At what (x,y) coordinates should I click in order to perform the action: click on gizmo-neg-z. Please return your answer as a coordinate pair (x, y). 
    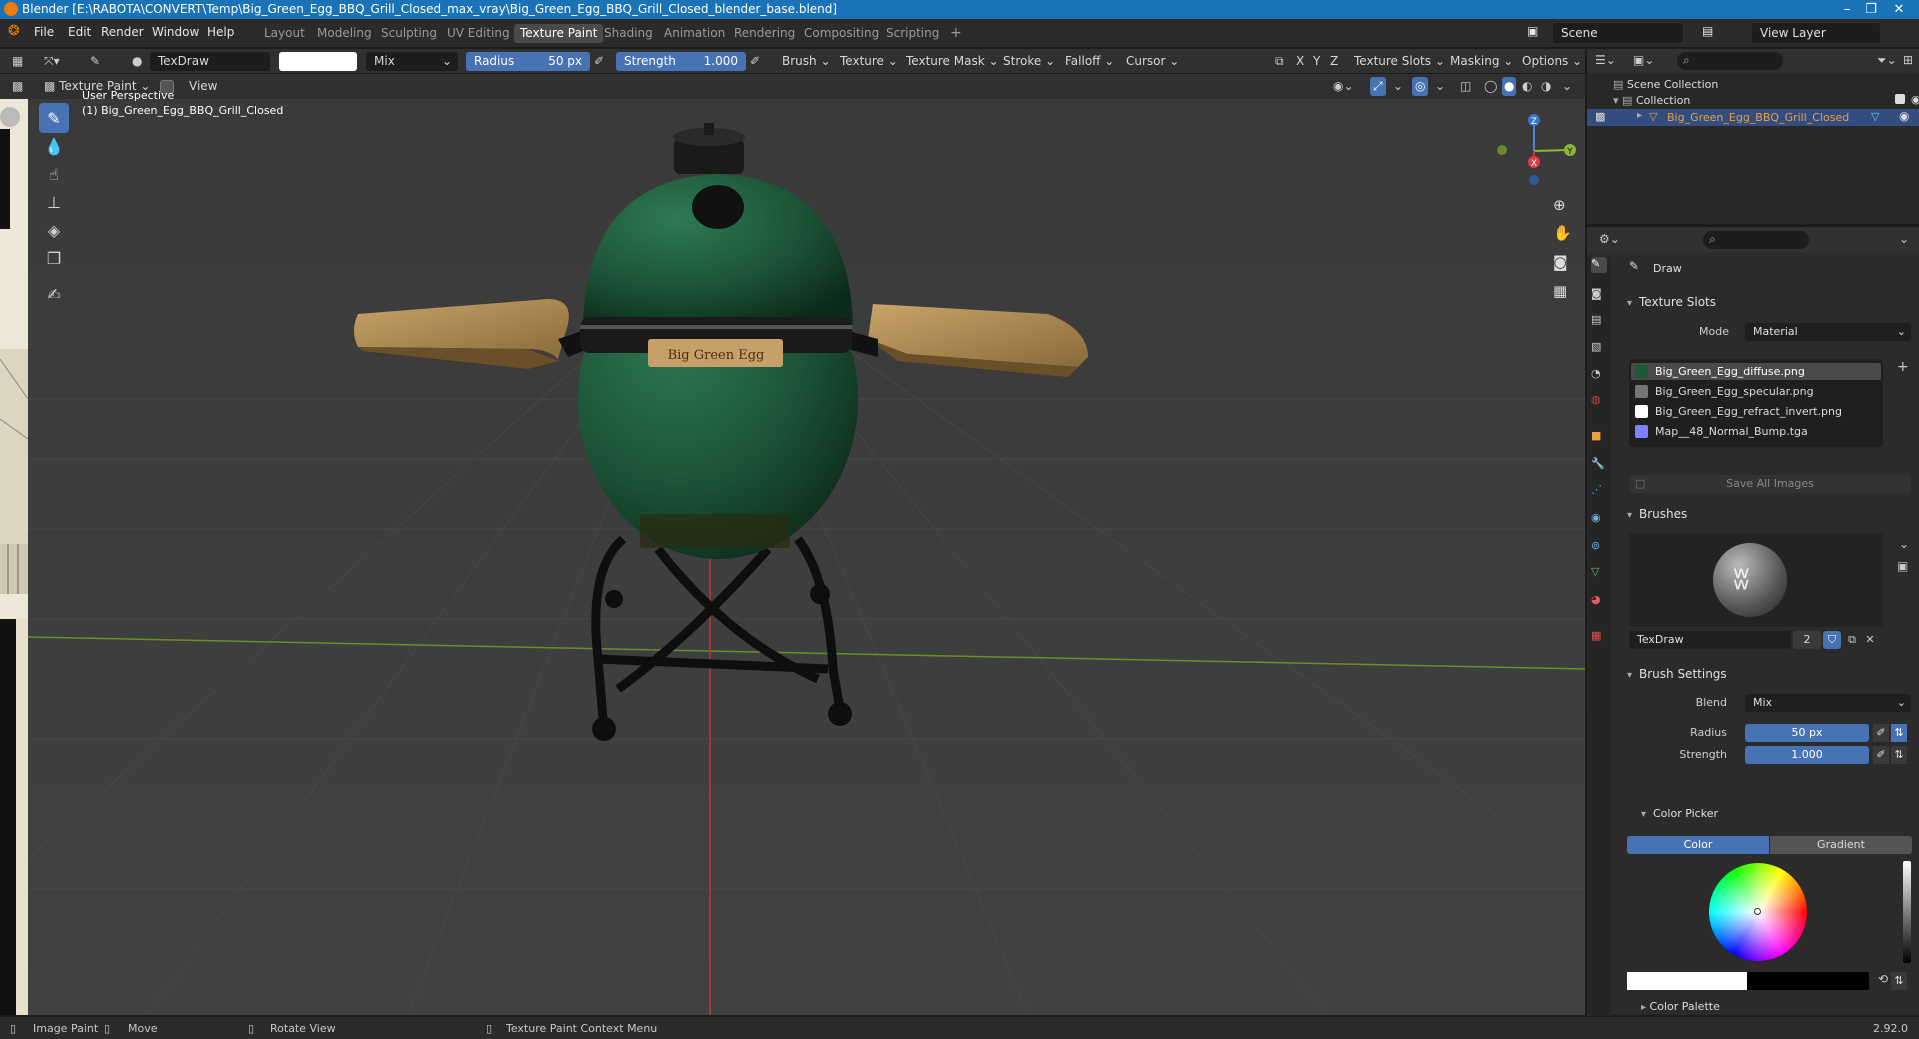
    Looking at the image, I should click on (1534, 180).